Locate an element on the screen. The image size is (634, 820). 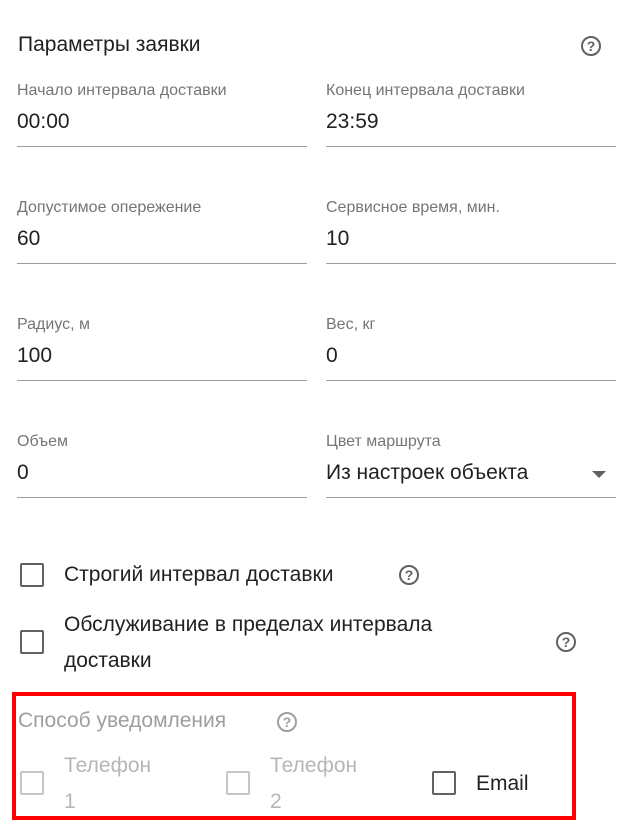
allowed-advance-field: Допустимое опережение 60 is located at coordinates (162, 231).